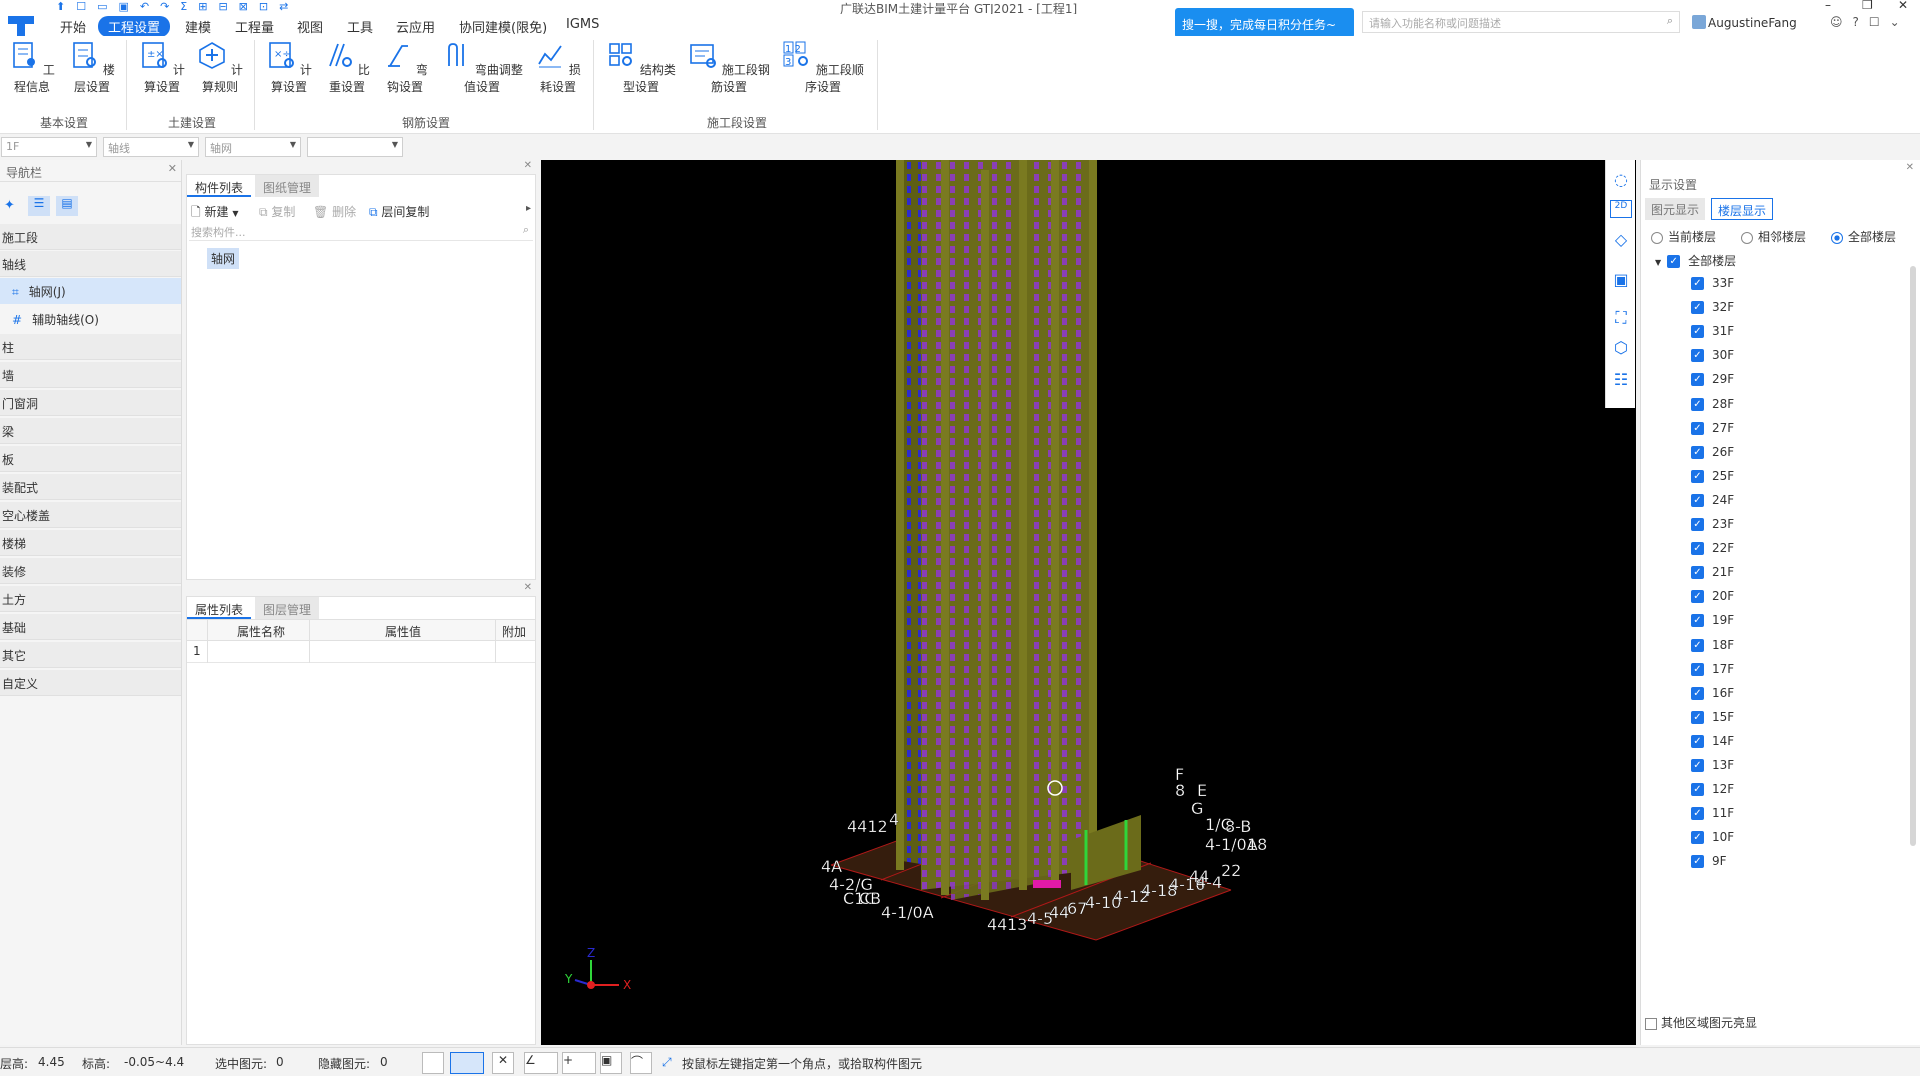  I want to click on more-icon: ▸, so click(528, 208).